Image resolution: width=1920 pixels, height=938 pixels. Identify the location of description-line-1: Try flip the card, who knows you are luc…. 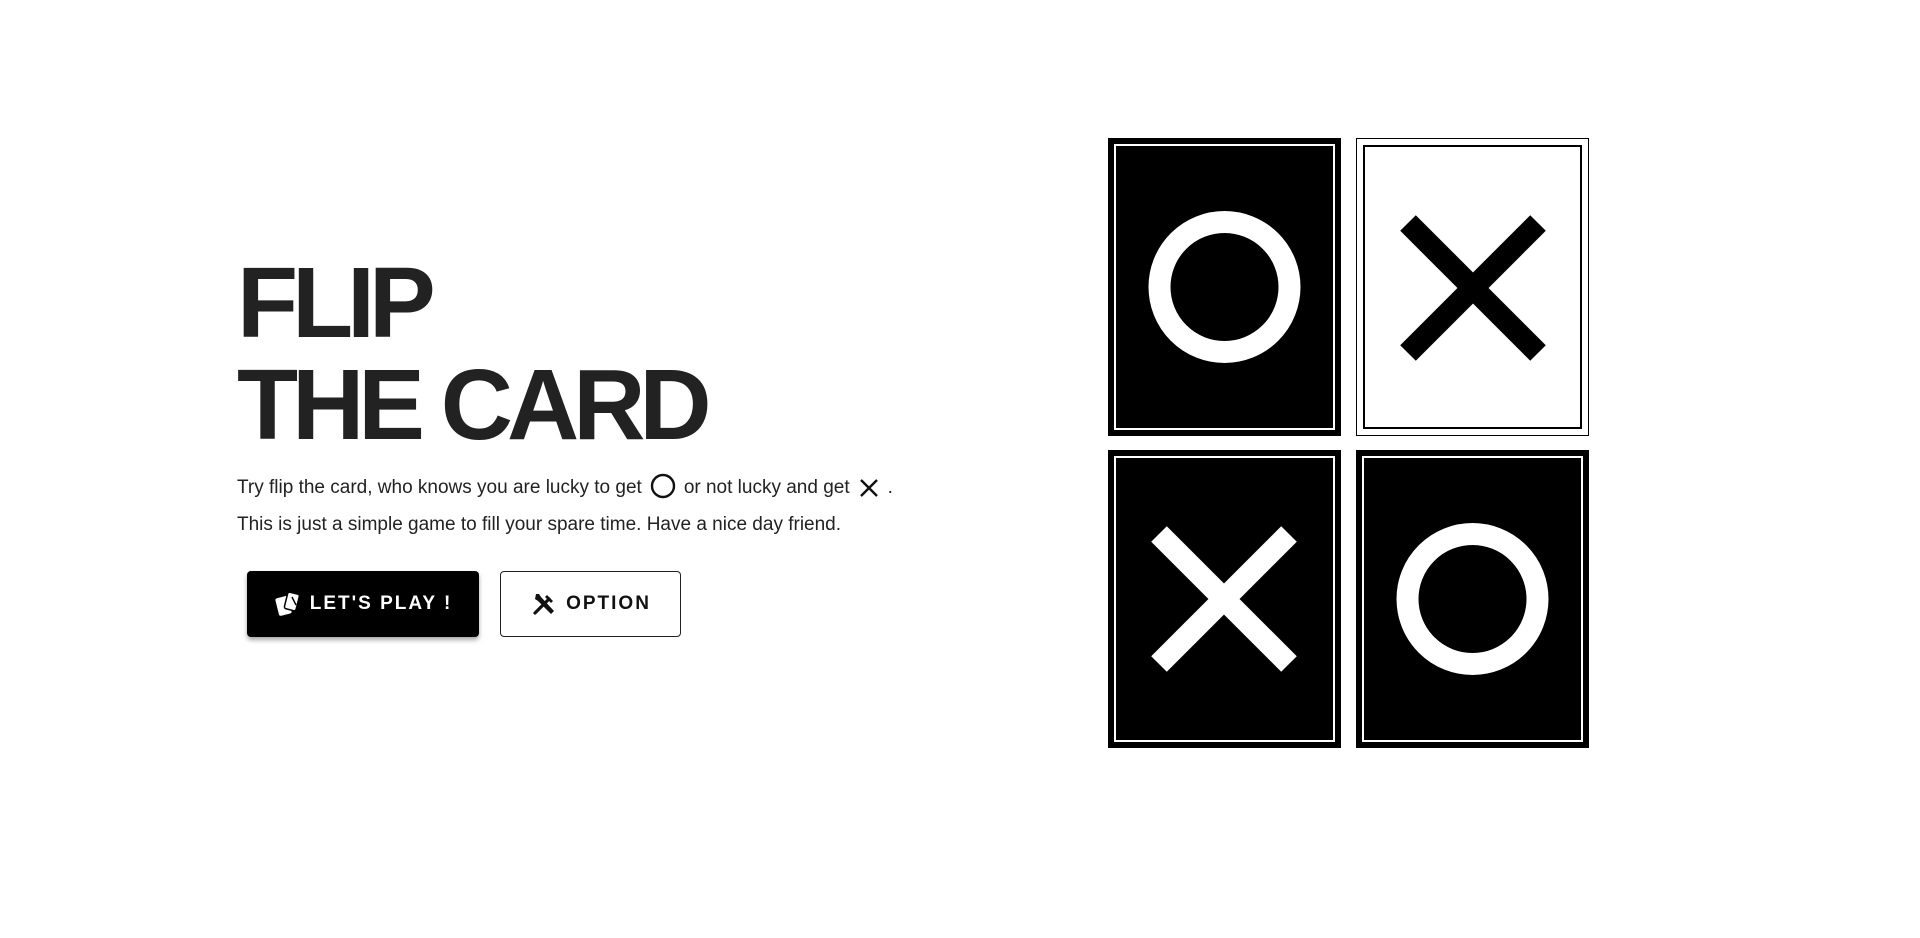
(617, 490).